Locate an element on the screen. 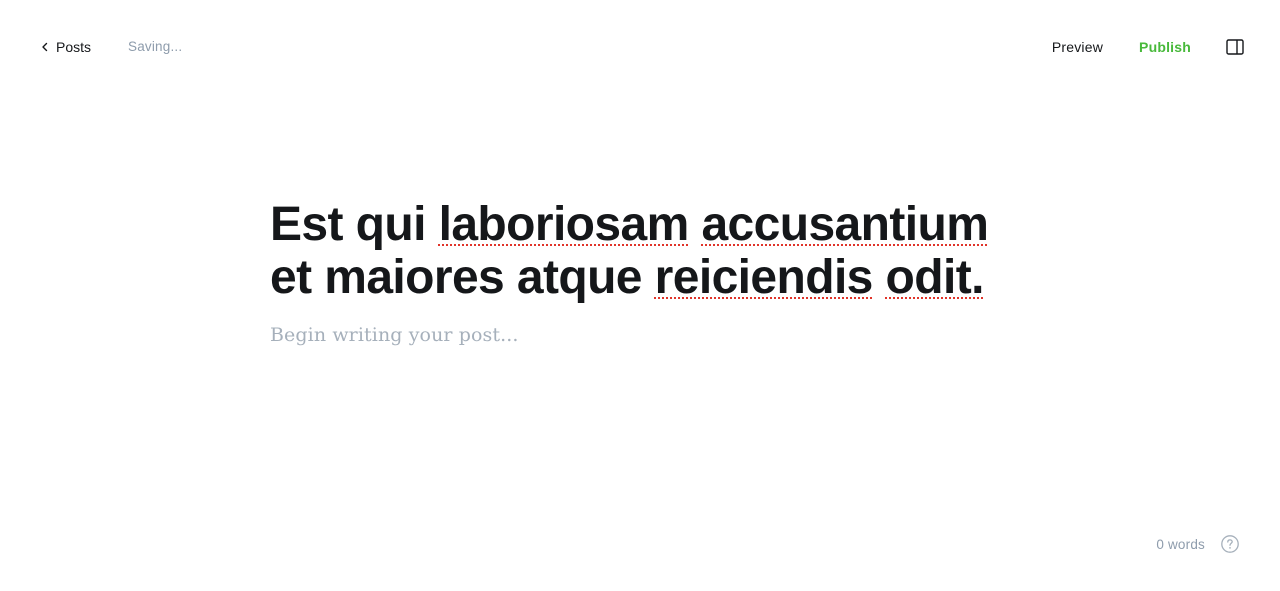 This screenshot has width=1280, height=591. title-word-misspelled: accusantium is located at coordinates (845, 224).